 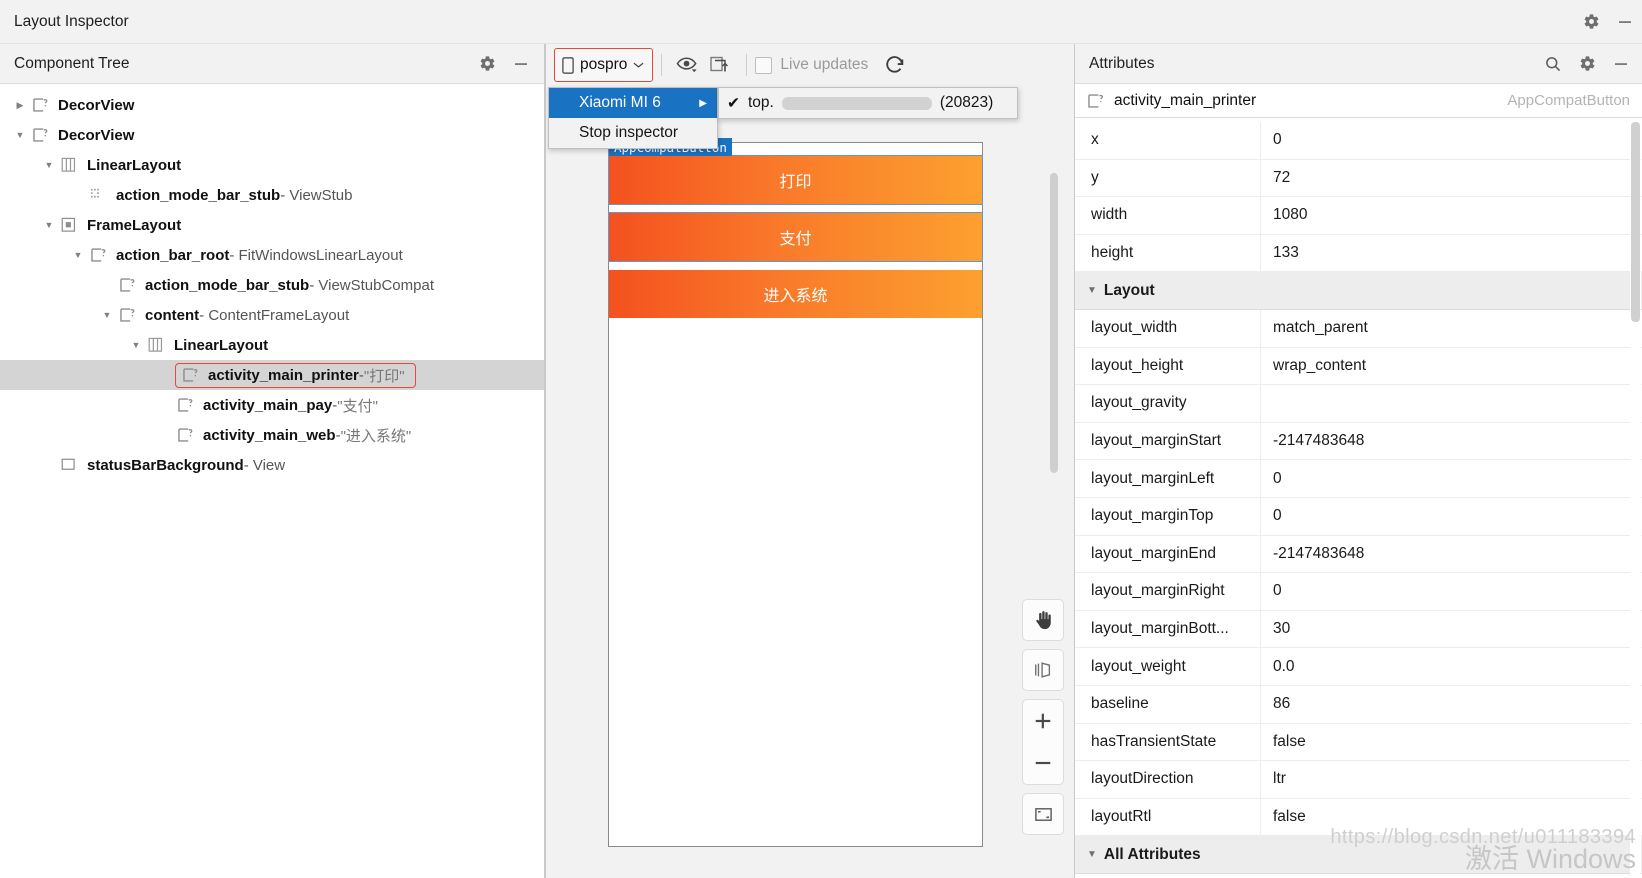 What do you see at coordinates (1054, 323) in the screenshot?
I see `preview-scrollbar-thumb` at bounding box center [1054, 323].